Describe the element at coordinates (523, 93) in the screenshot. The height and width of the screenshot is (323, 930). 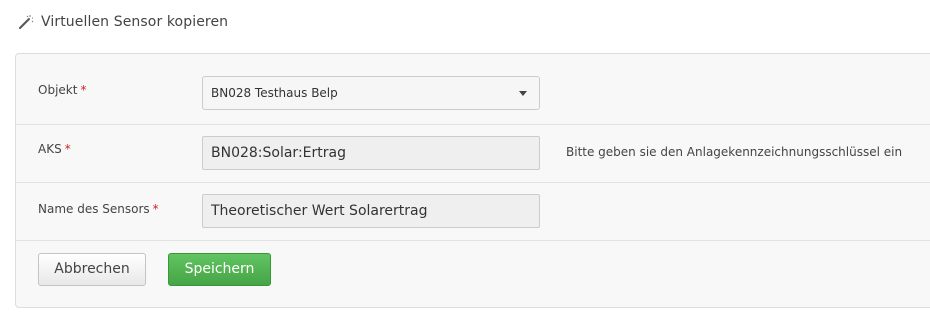
I see `chevron-down-icon` at that location.